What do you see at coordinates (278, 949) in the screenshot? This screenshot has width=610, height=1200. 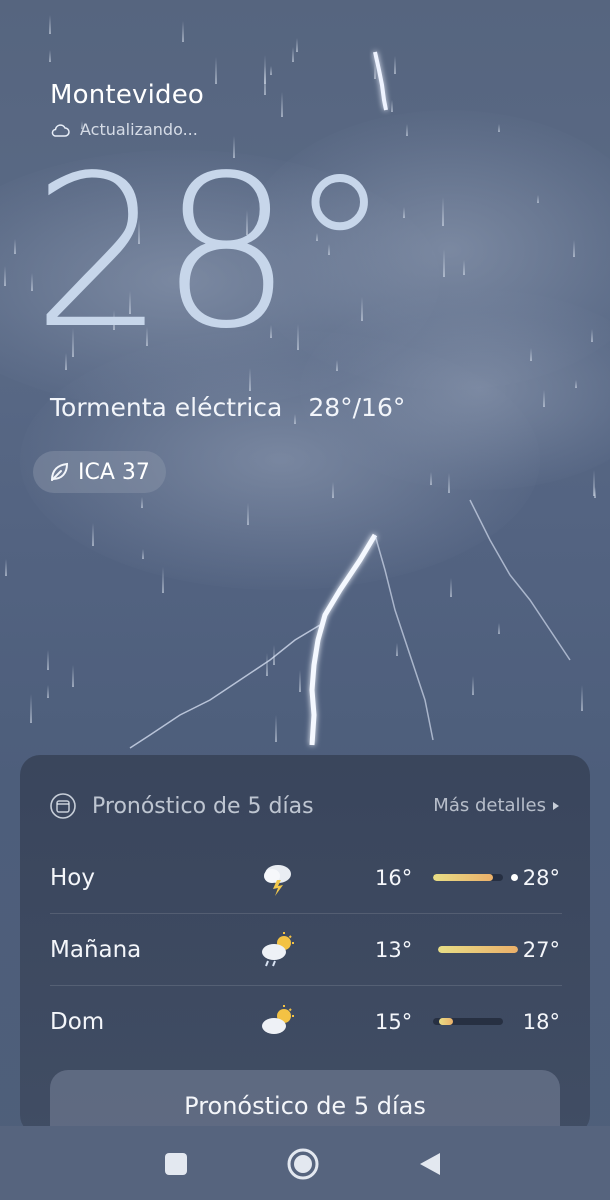 I see `partly-sunny-rain-icon` at bounding box center [278, 949].